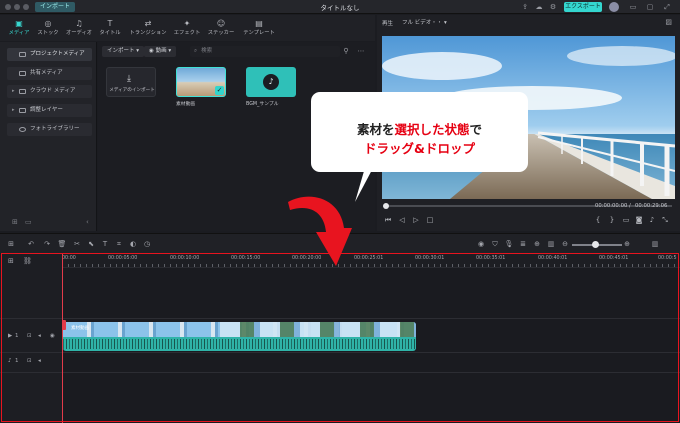 Image resolution: width=680 pixels, height=423 pixels. I want to click on stock-icon: ◎, so click(48, 23).